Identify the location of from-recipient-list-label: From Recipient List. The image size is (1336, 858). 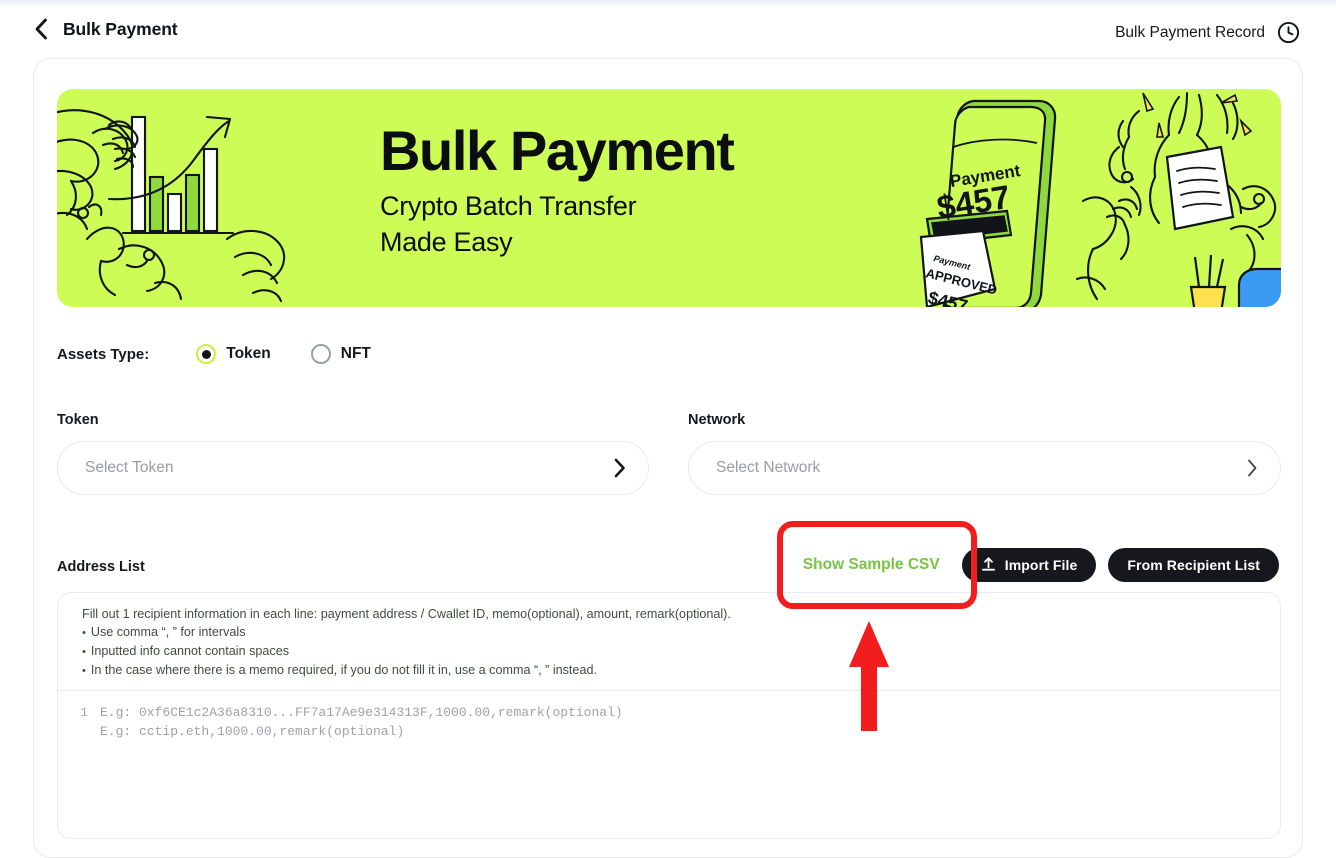
(1193, 565).